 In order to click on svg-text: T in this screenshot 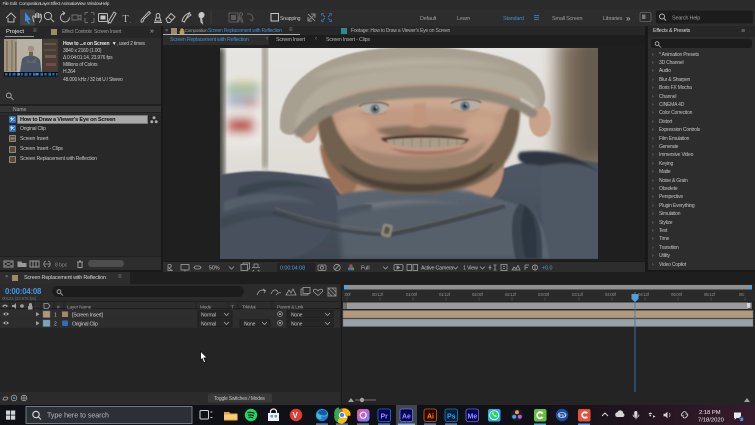, I will do `click(126, 19)`.